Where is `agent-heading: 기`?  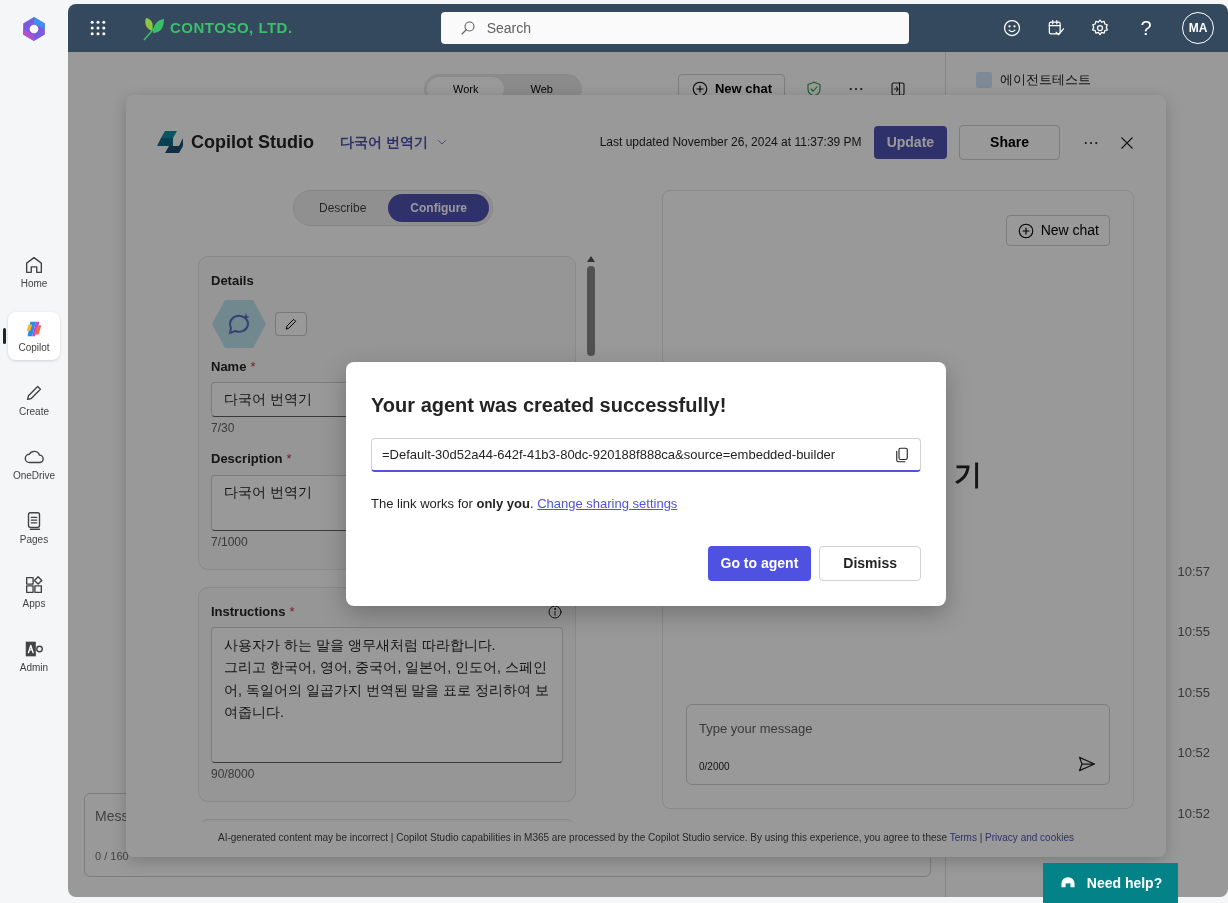
agent-heading: 기 is located at coordinates (968, 475).